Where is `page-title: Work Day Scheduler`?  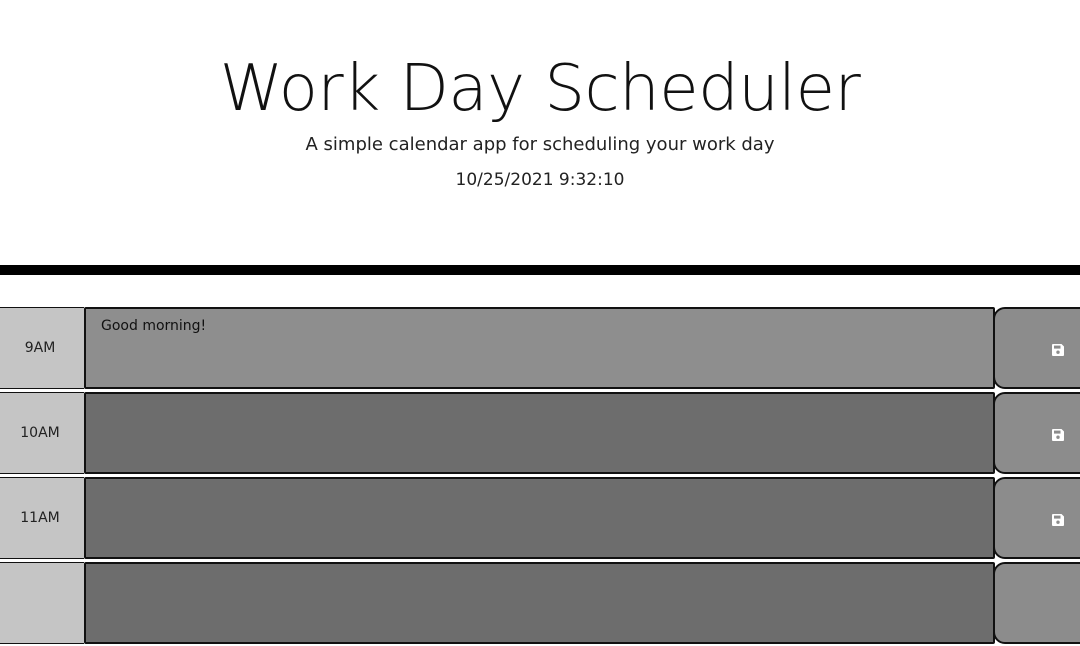
page-title: Work Day Scheduler is located at coordinates (540, 89).